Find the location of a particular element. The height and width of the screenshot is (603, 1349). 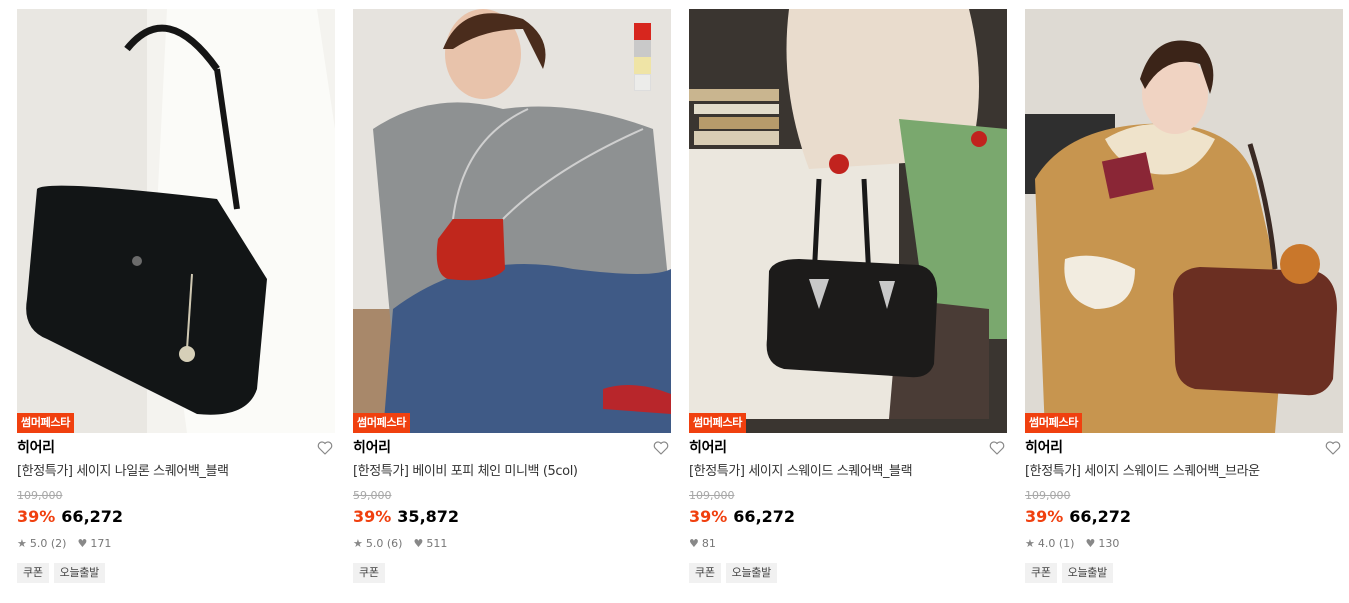

color-swatches is located at coordinates (642, 57).